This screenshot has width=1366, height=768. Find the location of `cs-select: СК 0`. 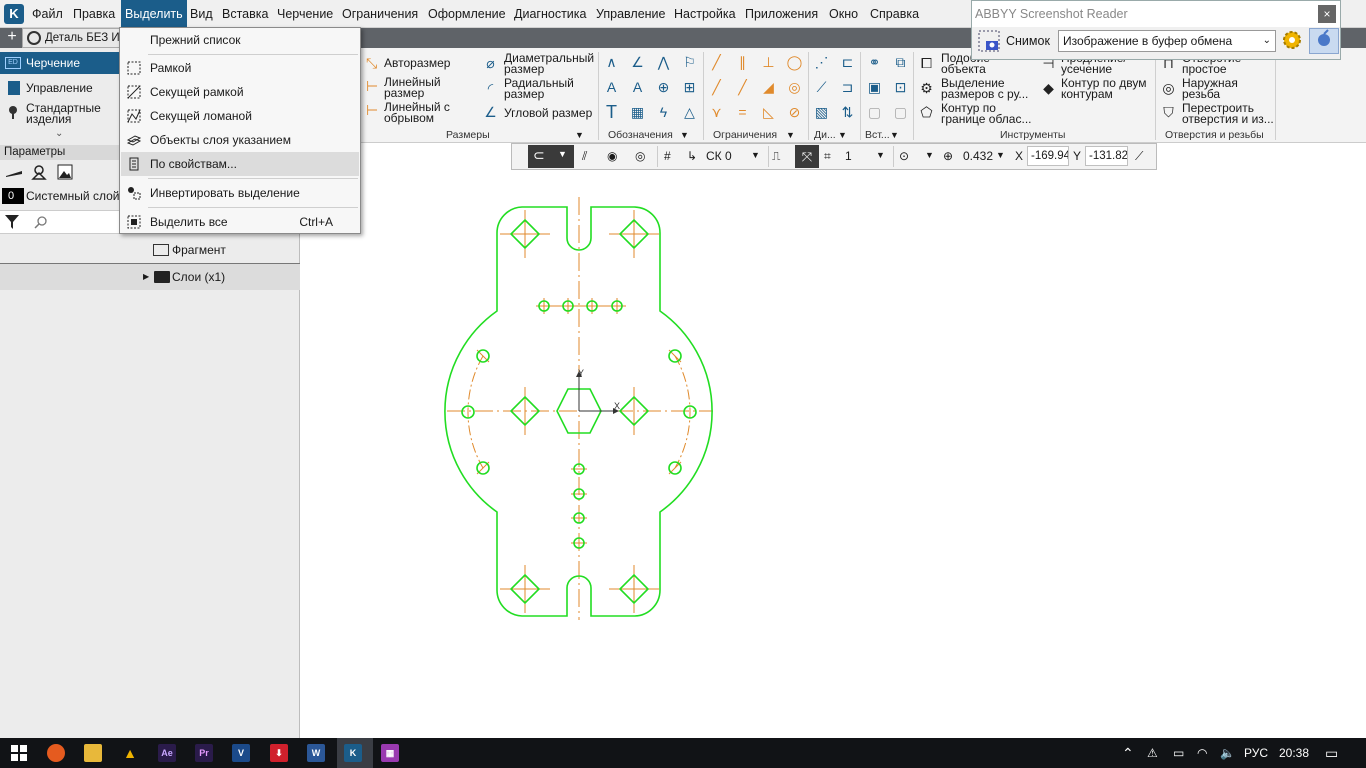

cs-select: СК 0 is located at coordinates (719, 156).